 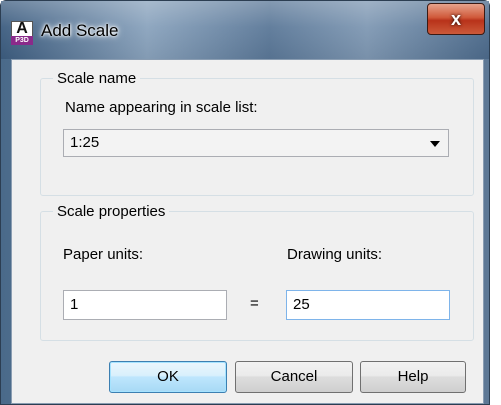 What do you see at coordinates (111, 211) in the screenshot?
I see `scale-properties-legend: Scale properties` at bounding box center [111, 211].